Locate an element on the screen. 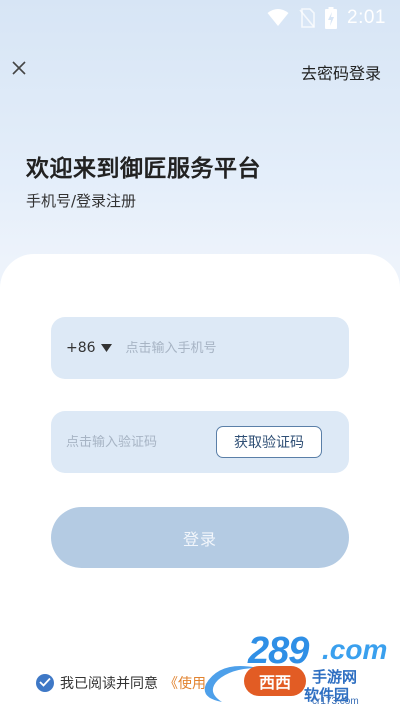  no-sim-icon is located at coordinates (307, 18).